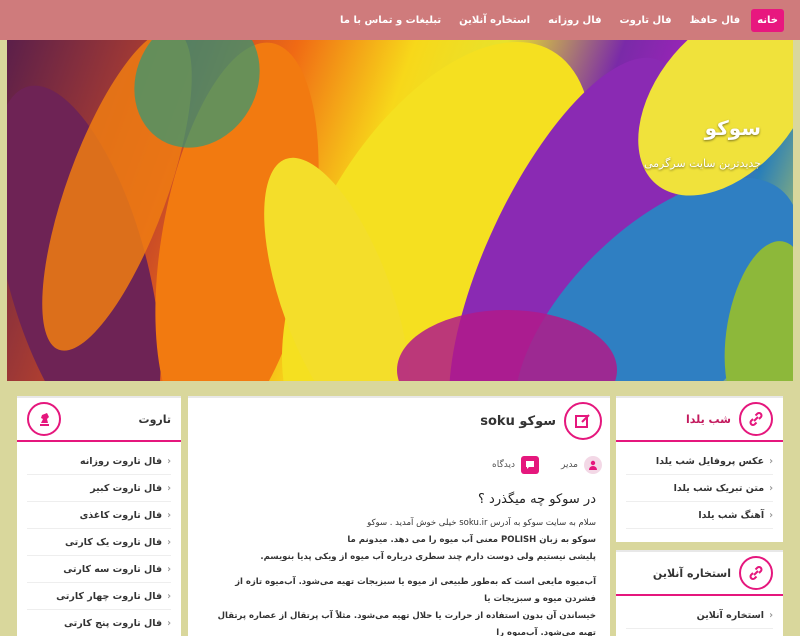 This screenshot has width=800, height=636. I want to click on list-item: ‹ استخاره آنلاین, so click(699, 615).